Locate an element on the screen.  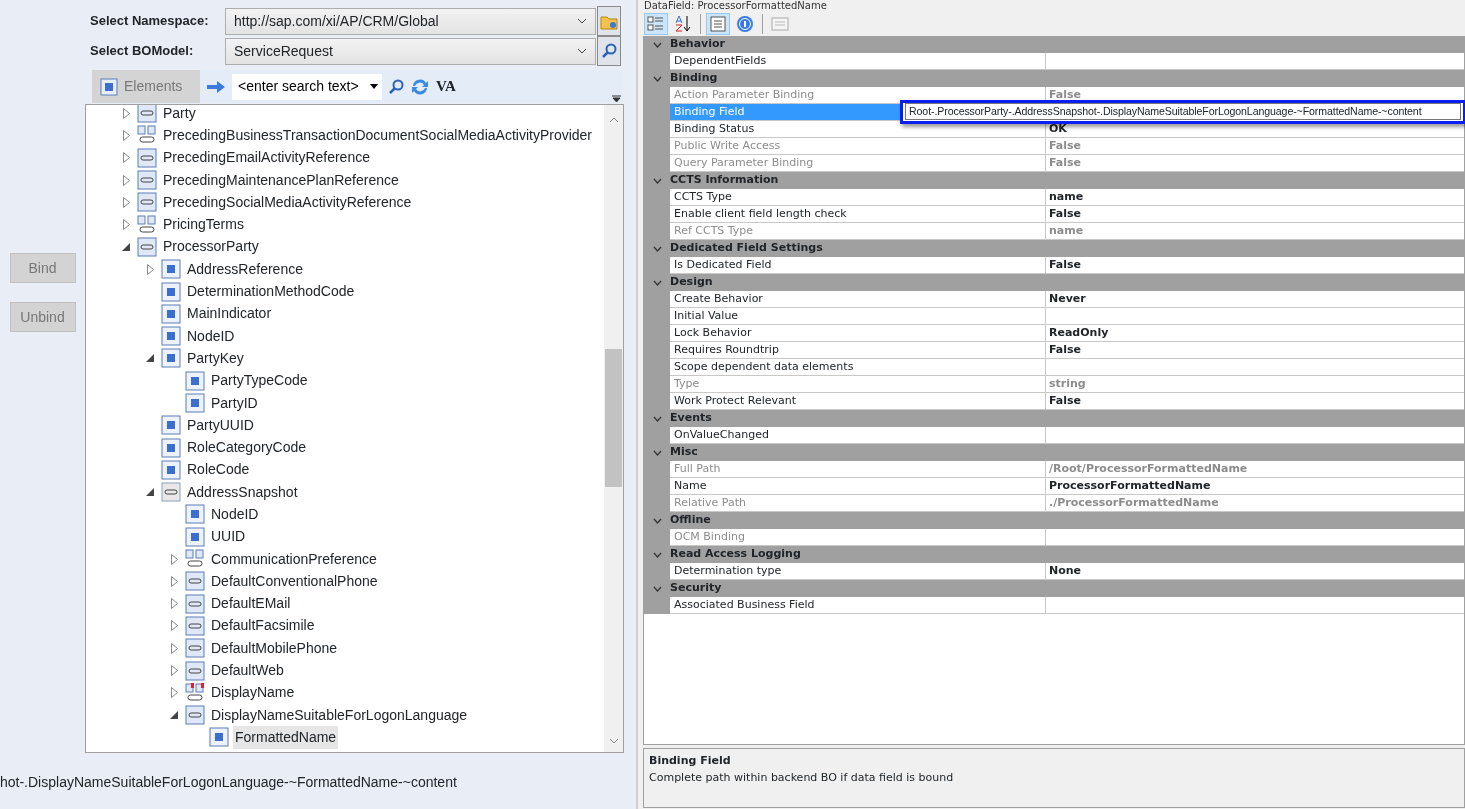
tree-item: AddressSnapshot is located at coordinates (242, 492).